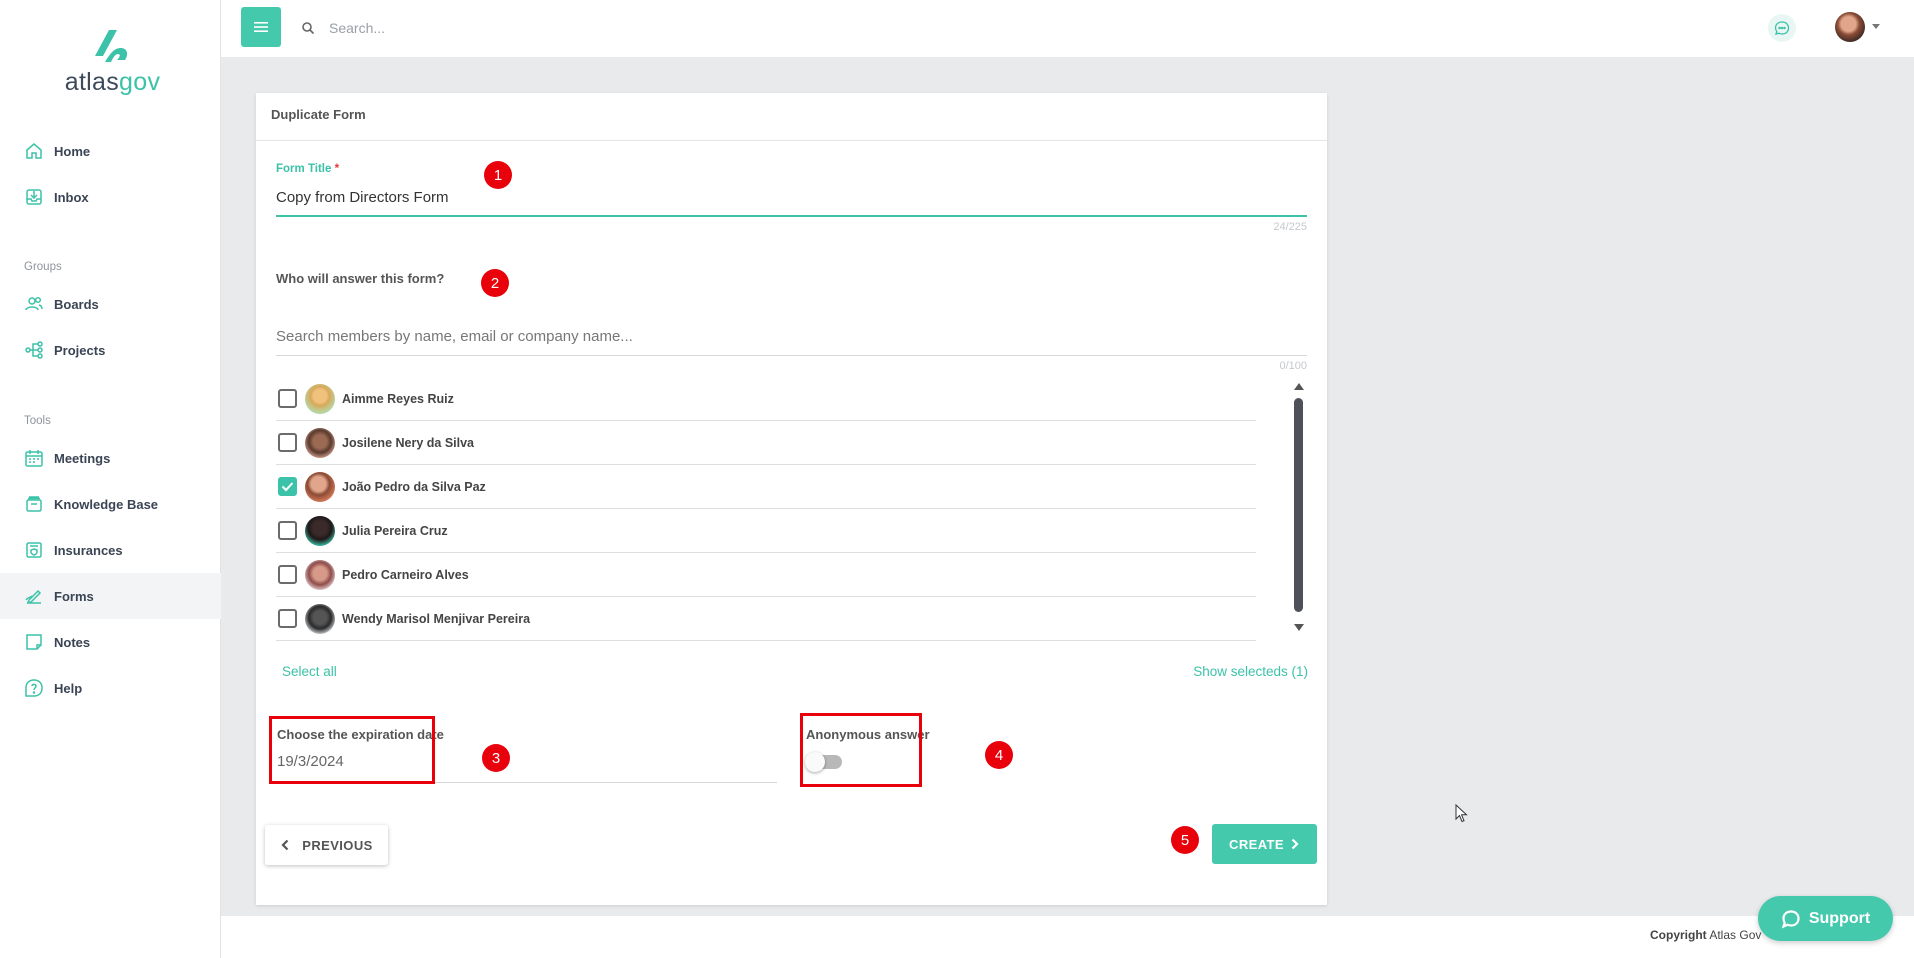 This screenshot has width=1914, height=958. What do you see at coordinates (791, 197) in the screenshot?
I see `form-title-input` at bounding box center [791, 197].